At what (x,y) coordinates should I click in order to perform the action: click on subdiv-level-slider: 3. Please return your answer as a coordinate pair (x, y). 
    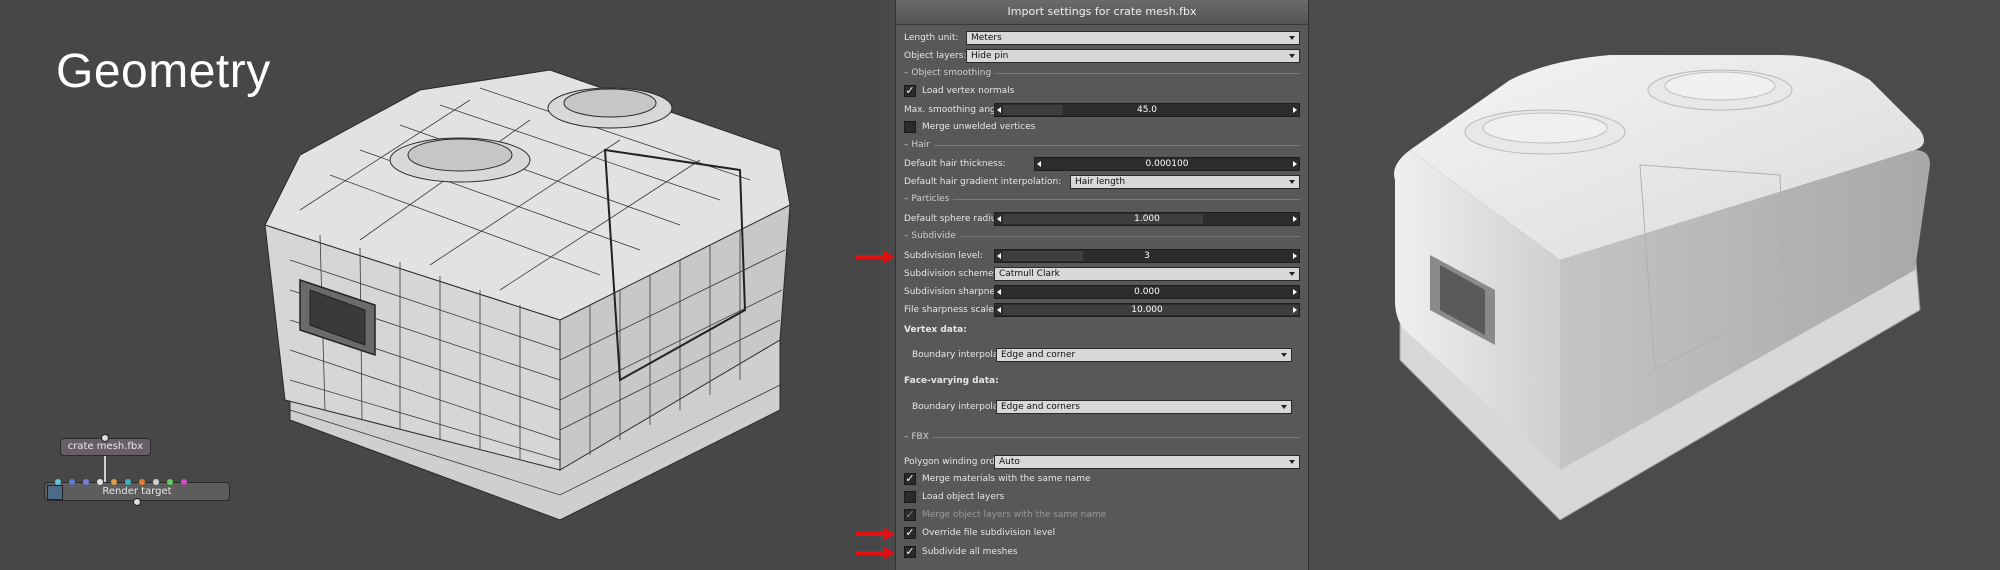
    Looking at the image, I should click on (1147, 256).